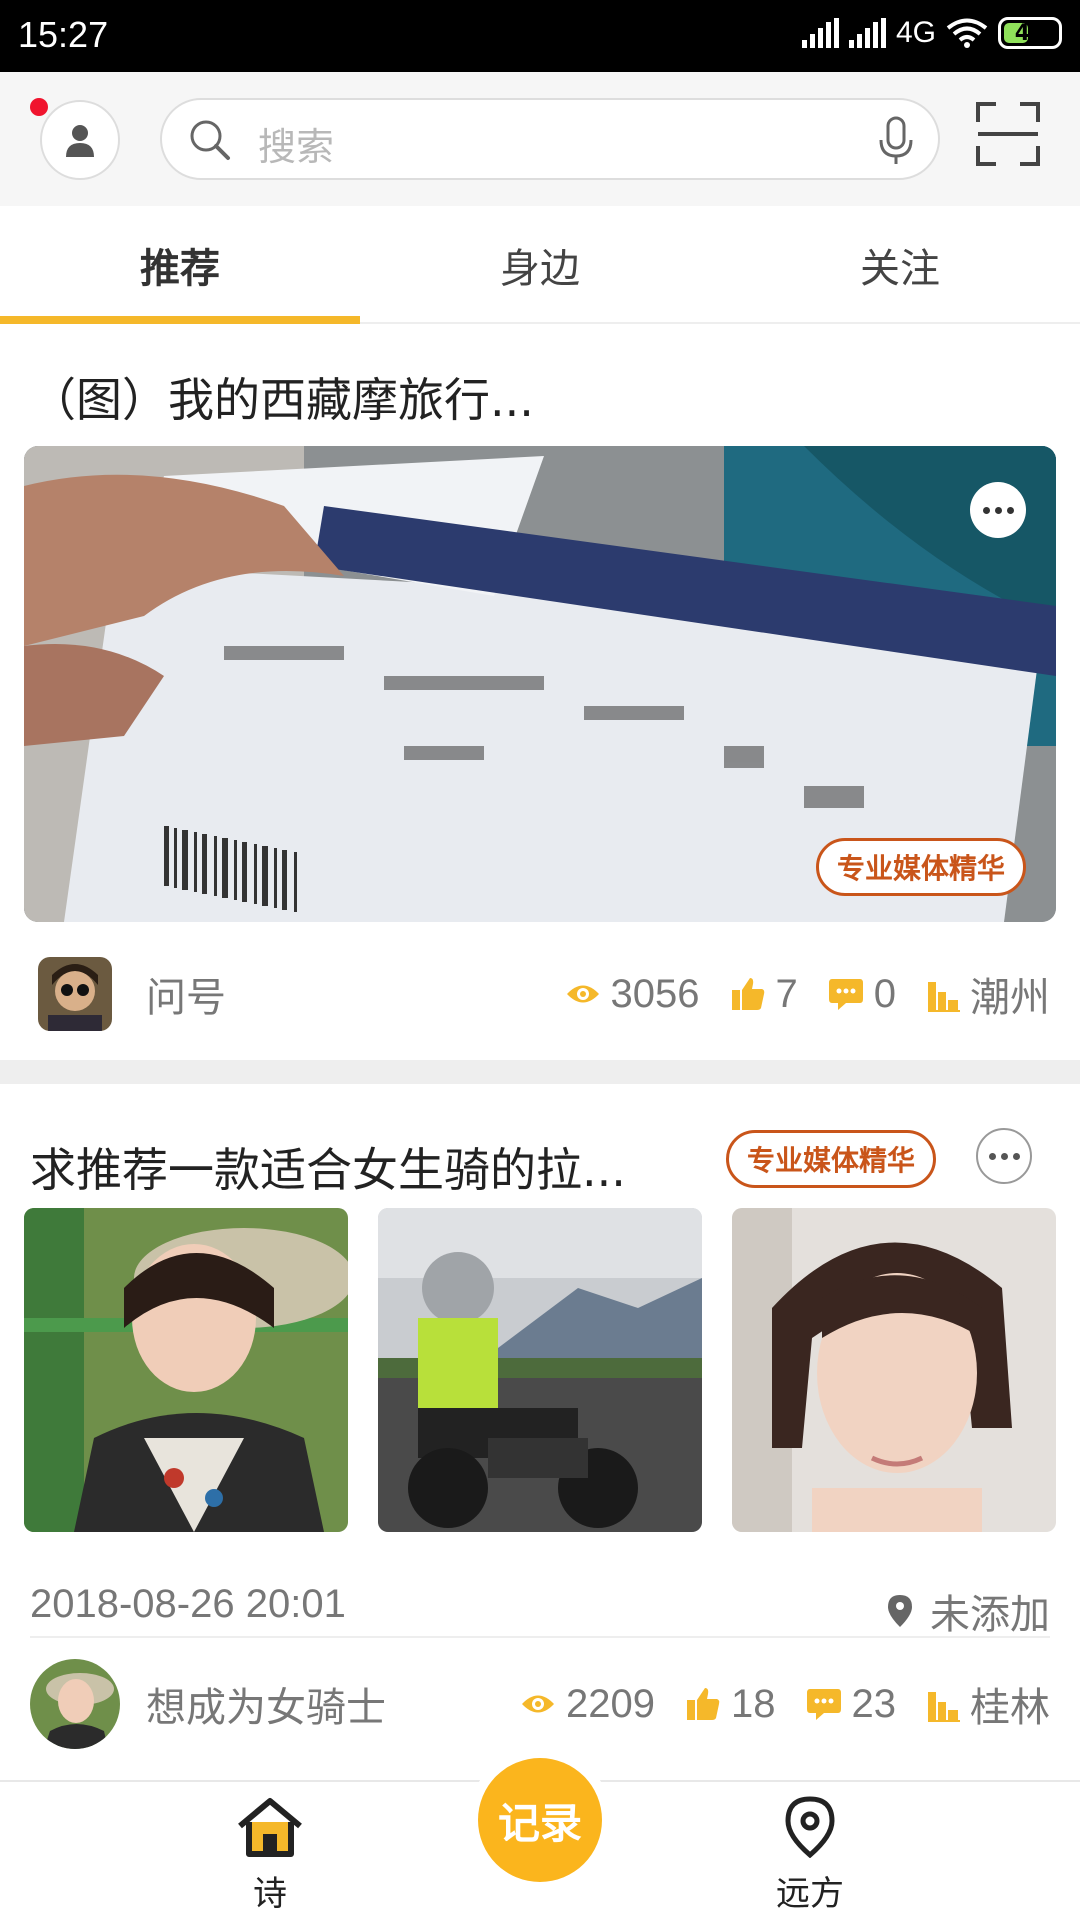 This screenshot has width=1080, height=1920. Describe the element at coordinates (540, 1820) in the screenshot. I see `record-button: 记录` at that location.